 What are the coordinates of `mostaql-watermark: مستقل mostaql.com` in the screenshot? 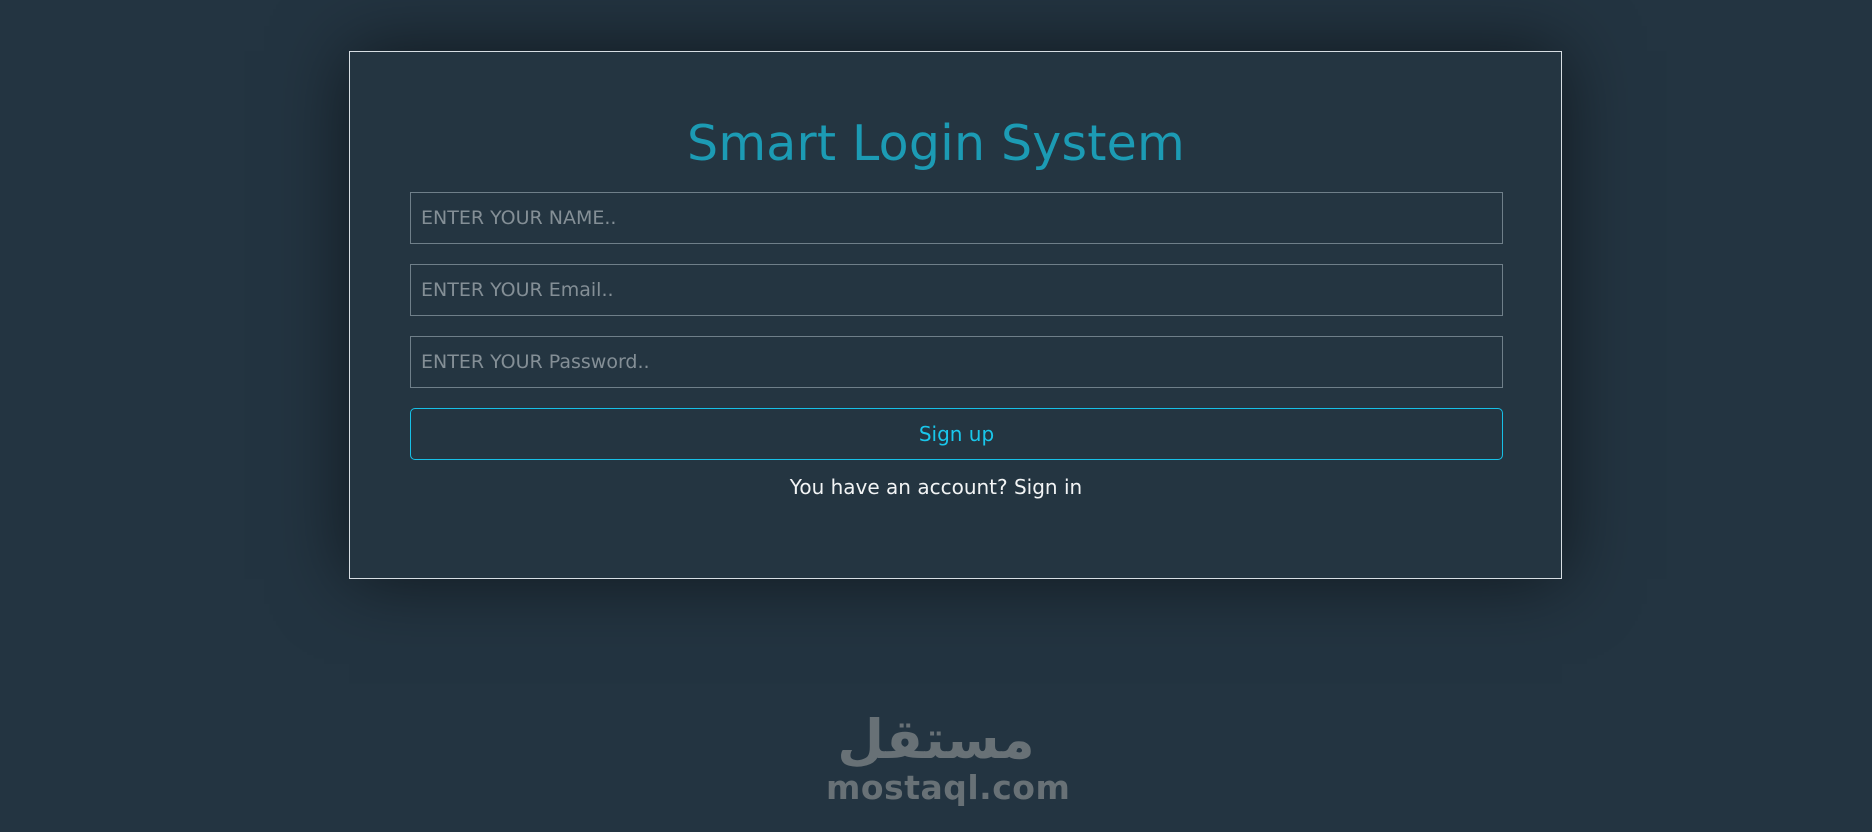 It's located at (948, 761).